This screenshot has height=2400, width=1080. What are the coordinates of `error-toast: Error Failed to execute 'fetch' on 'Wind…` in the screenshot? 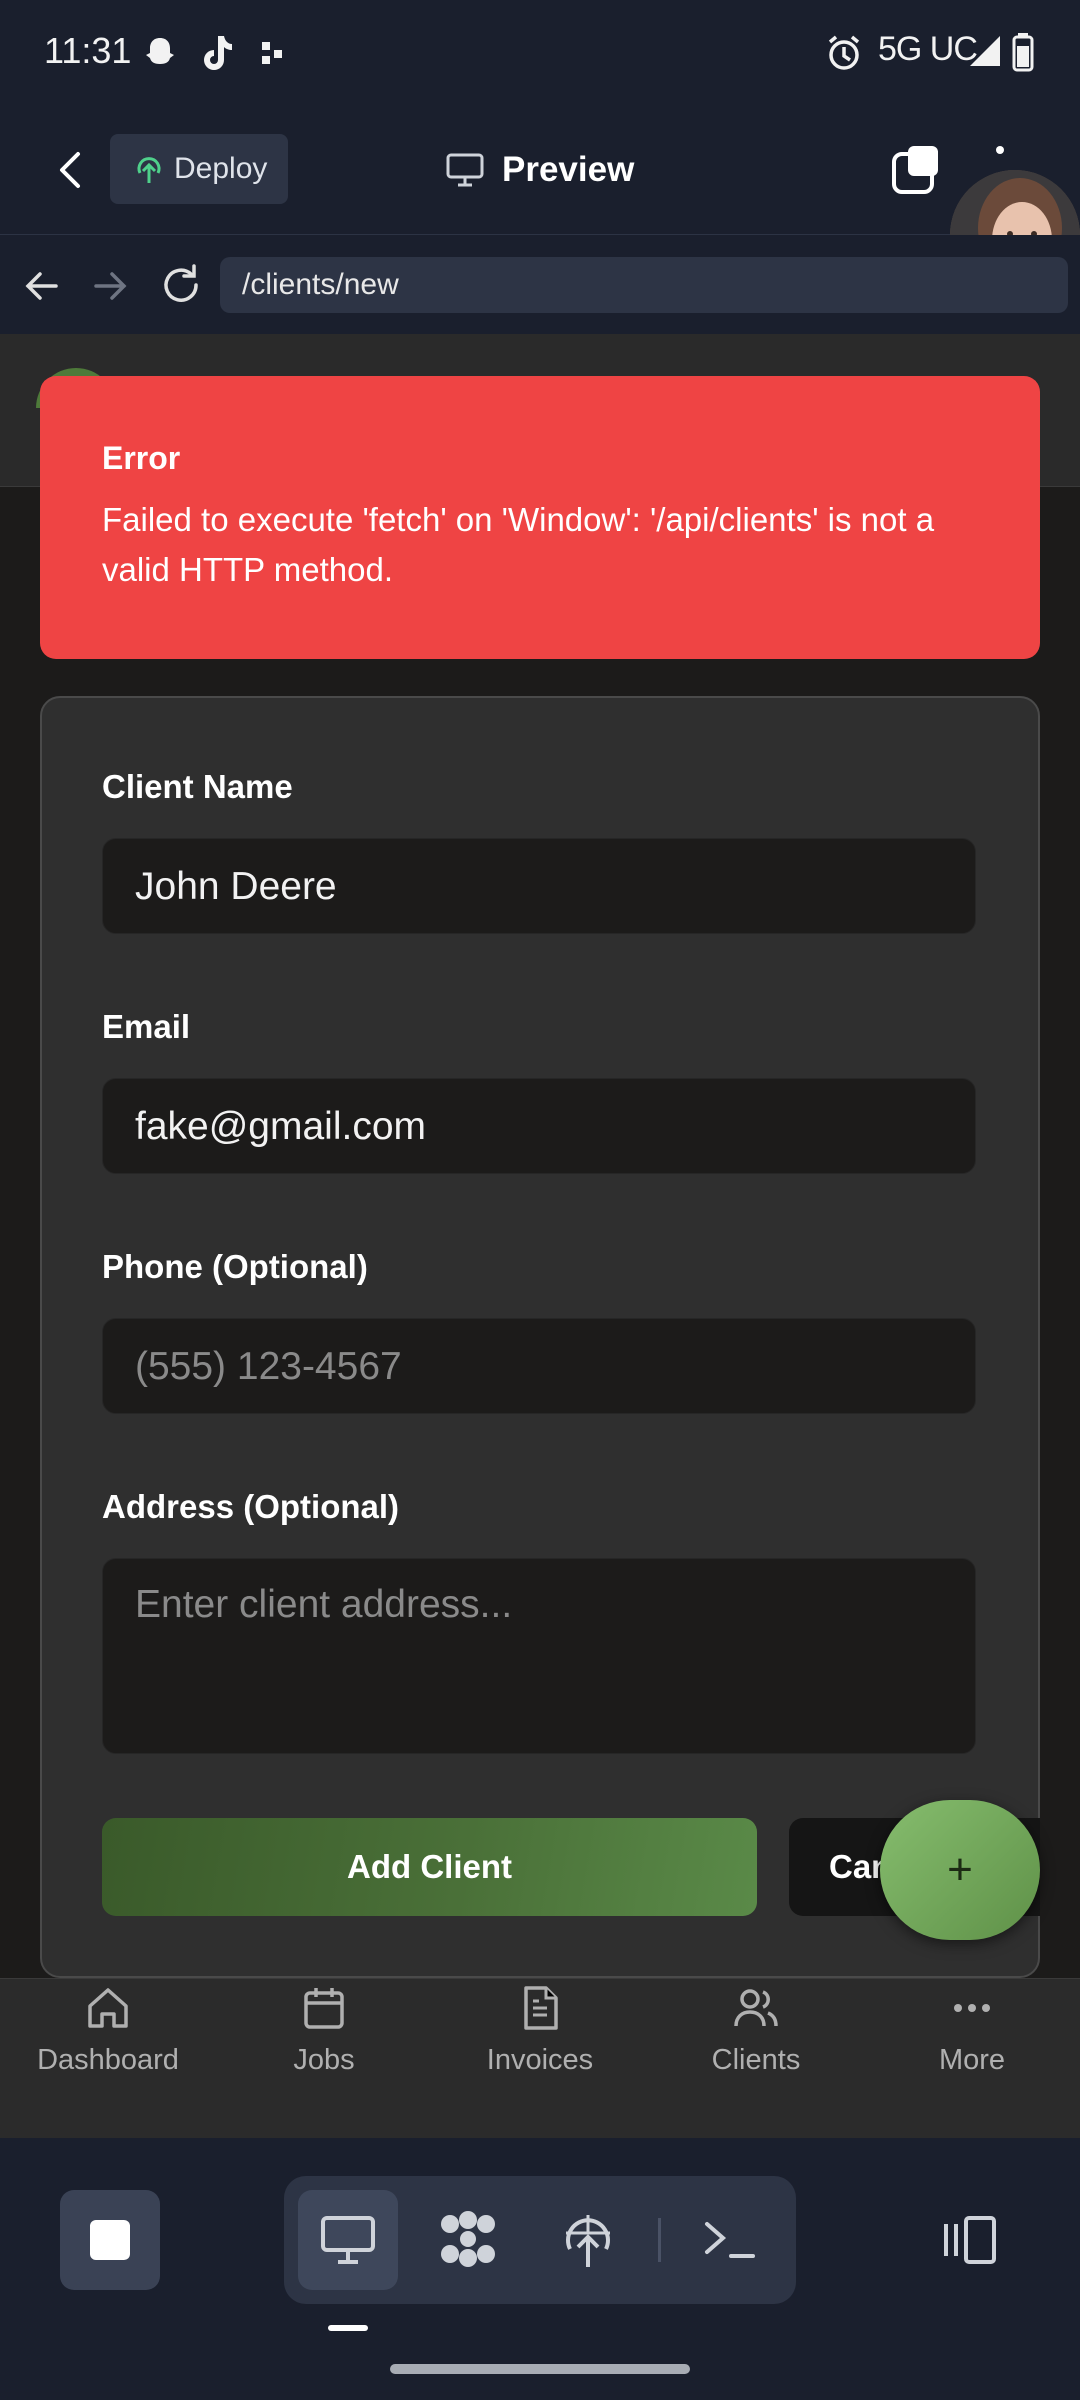 It's located at (540, 517).